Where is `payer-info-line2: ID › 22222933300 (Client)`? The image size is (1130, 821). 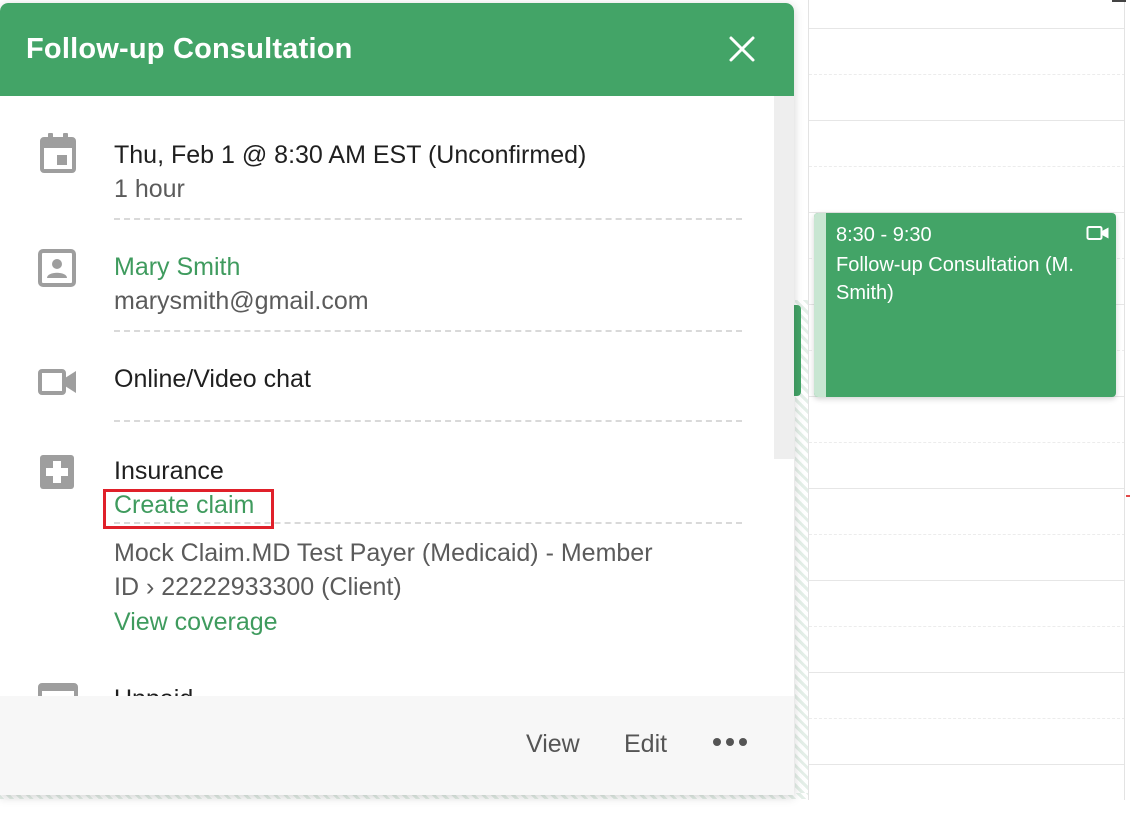
payer-info-line2: ID › 22222933300 (Client) is located at coordinates (258, 587).